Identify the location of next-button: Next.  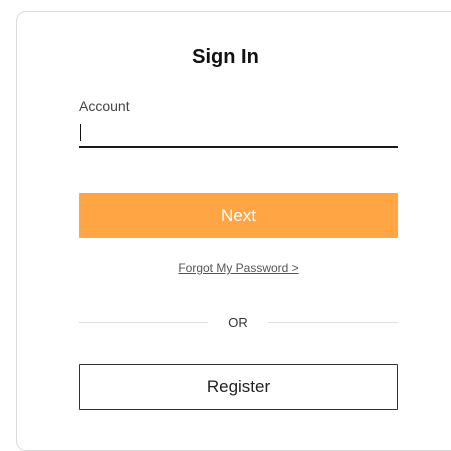
(238, 215).